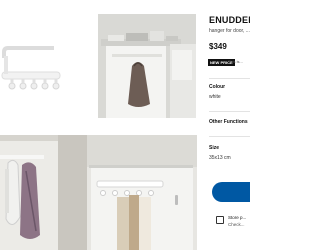  What do you see at coordinates (229, 20) in the screenshot?
I see `product-title: ENUDDEN` at bounding box center [229, 20].